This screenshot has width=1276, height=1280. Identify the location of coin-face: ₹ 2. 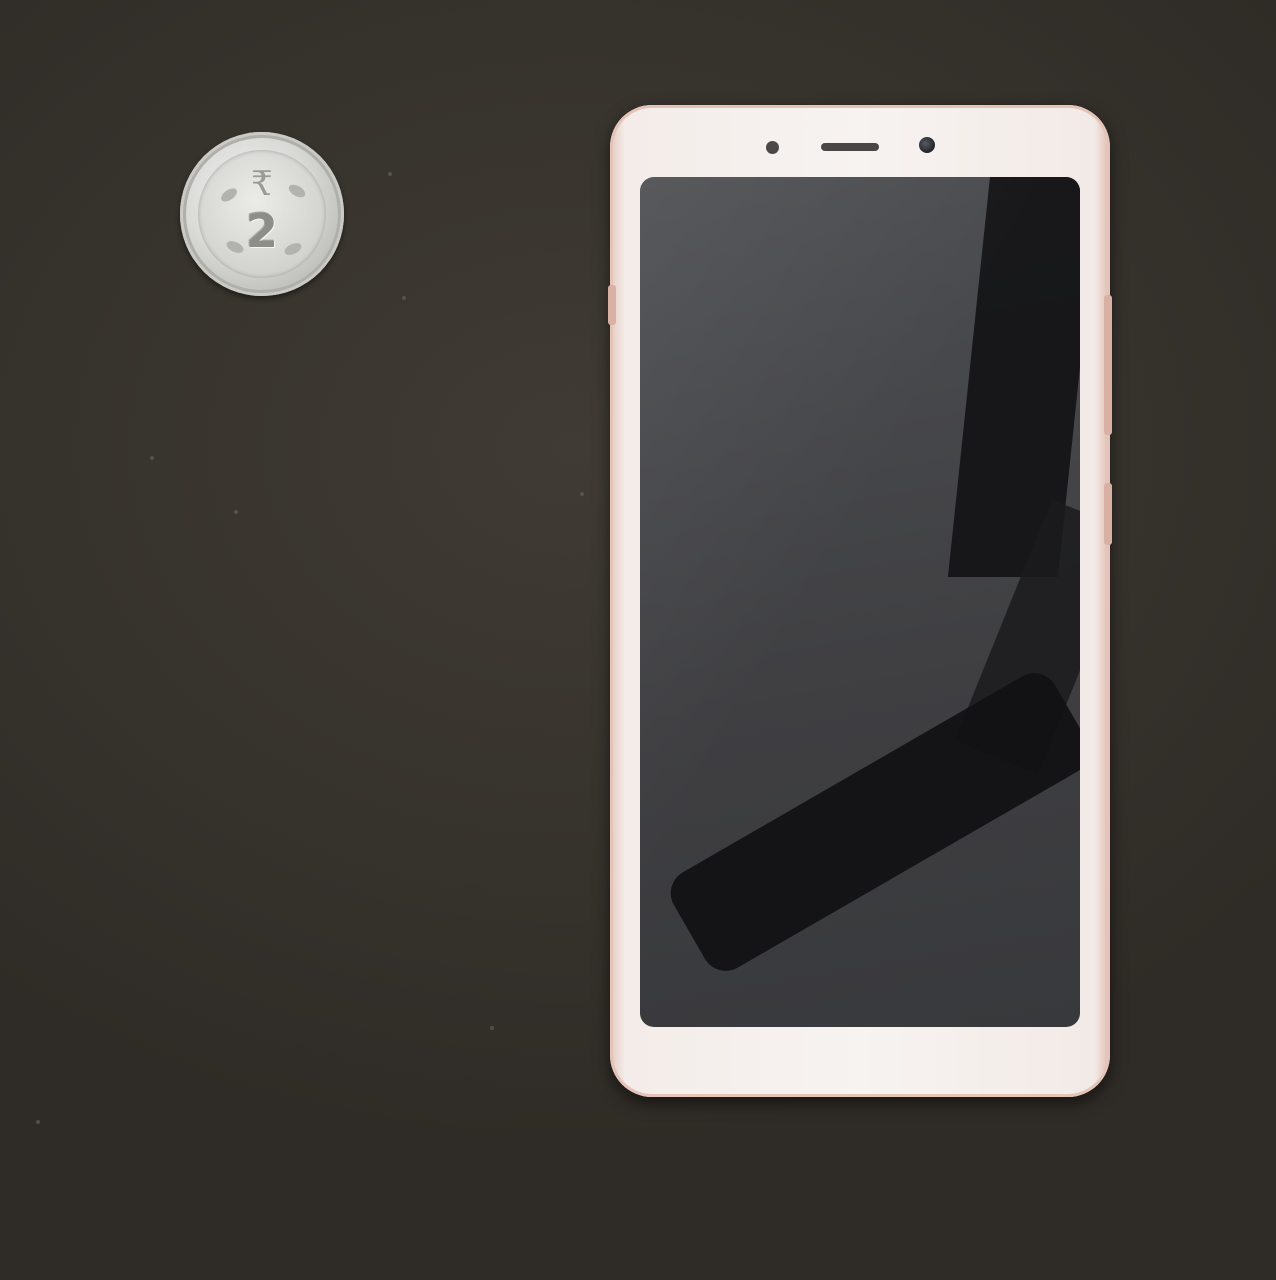
(262, 214).